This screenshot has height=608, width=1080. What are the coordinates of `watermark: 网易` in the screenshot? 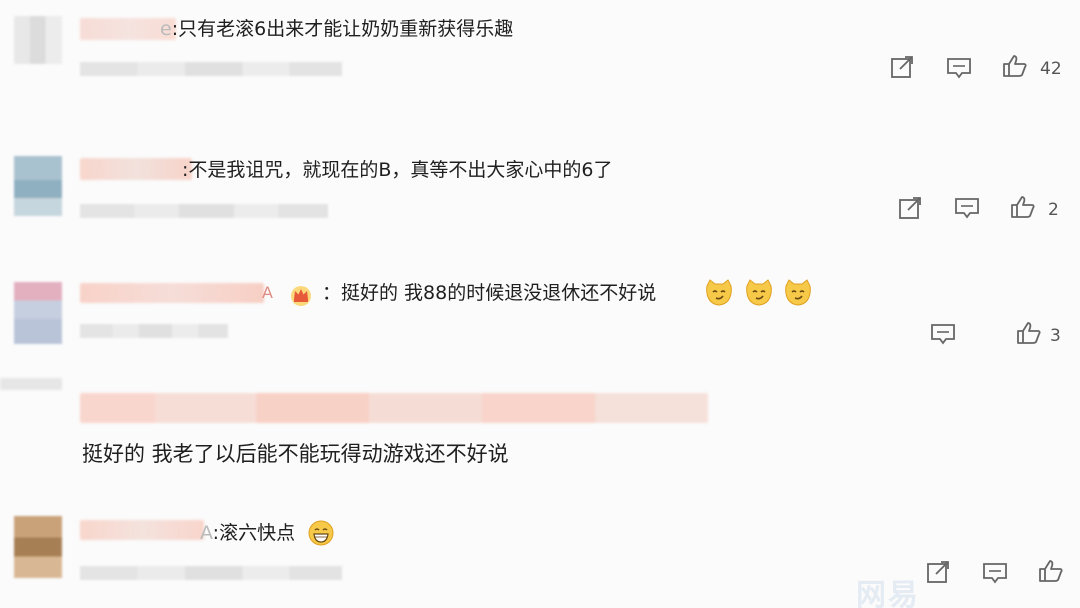 It's located at (888, 593).